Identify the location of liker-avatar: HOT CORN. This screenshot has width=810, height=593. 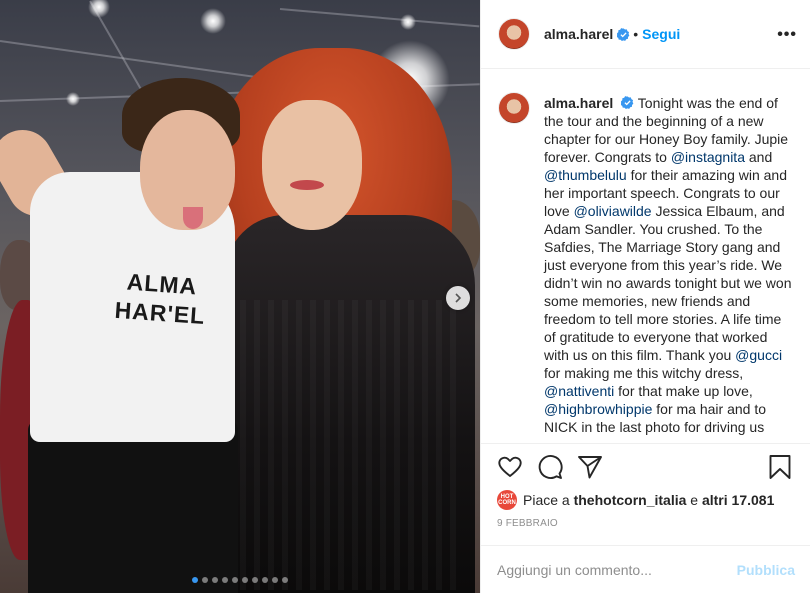
(507, 500).